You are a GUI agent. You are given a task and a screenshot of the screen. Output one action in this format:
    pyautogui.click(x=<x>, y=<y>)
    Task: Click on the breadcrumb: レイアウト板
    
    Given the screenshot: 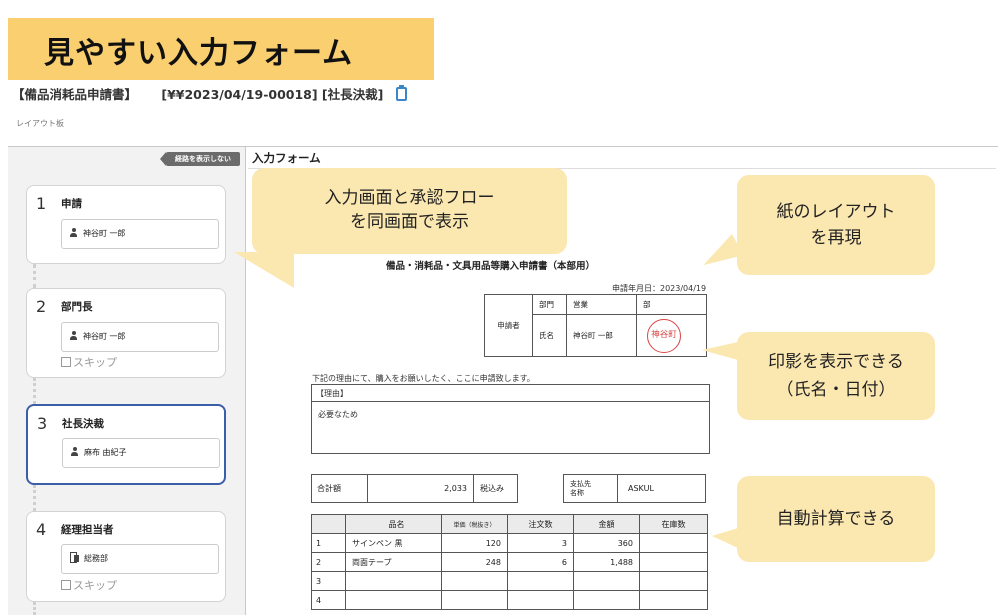 What is the action you would take?
    pyautogui.click(x=40, y=123)
    